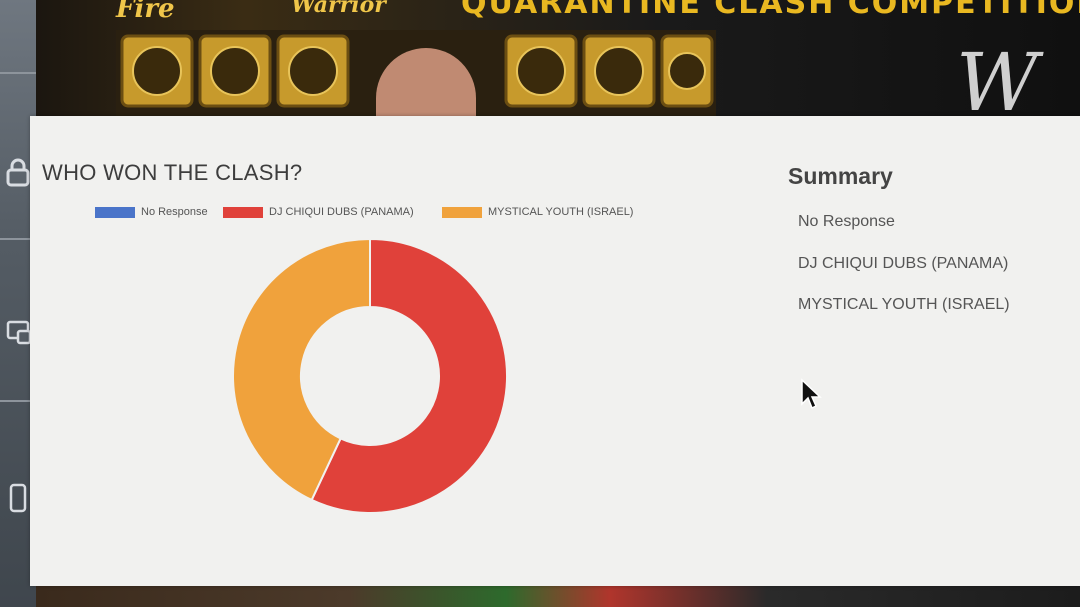  What do you see at coordinates (846, 222) in the screenshot?
I see `summary-item-no-response: No Response` at bounding box center [846, 222].